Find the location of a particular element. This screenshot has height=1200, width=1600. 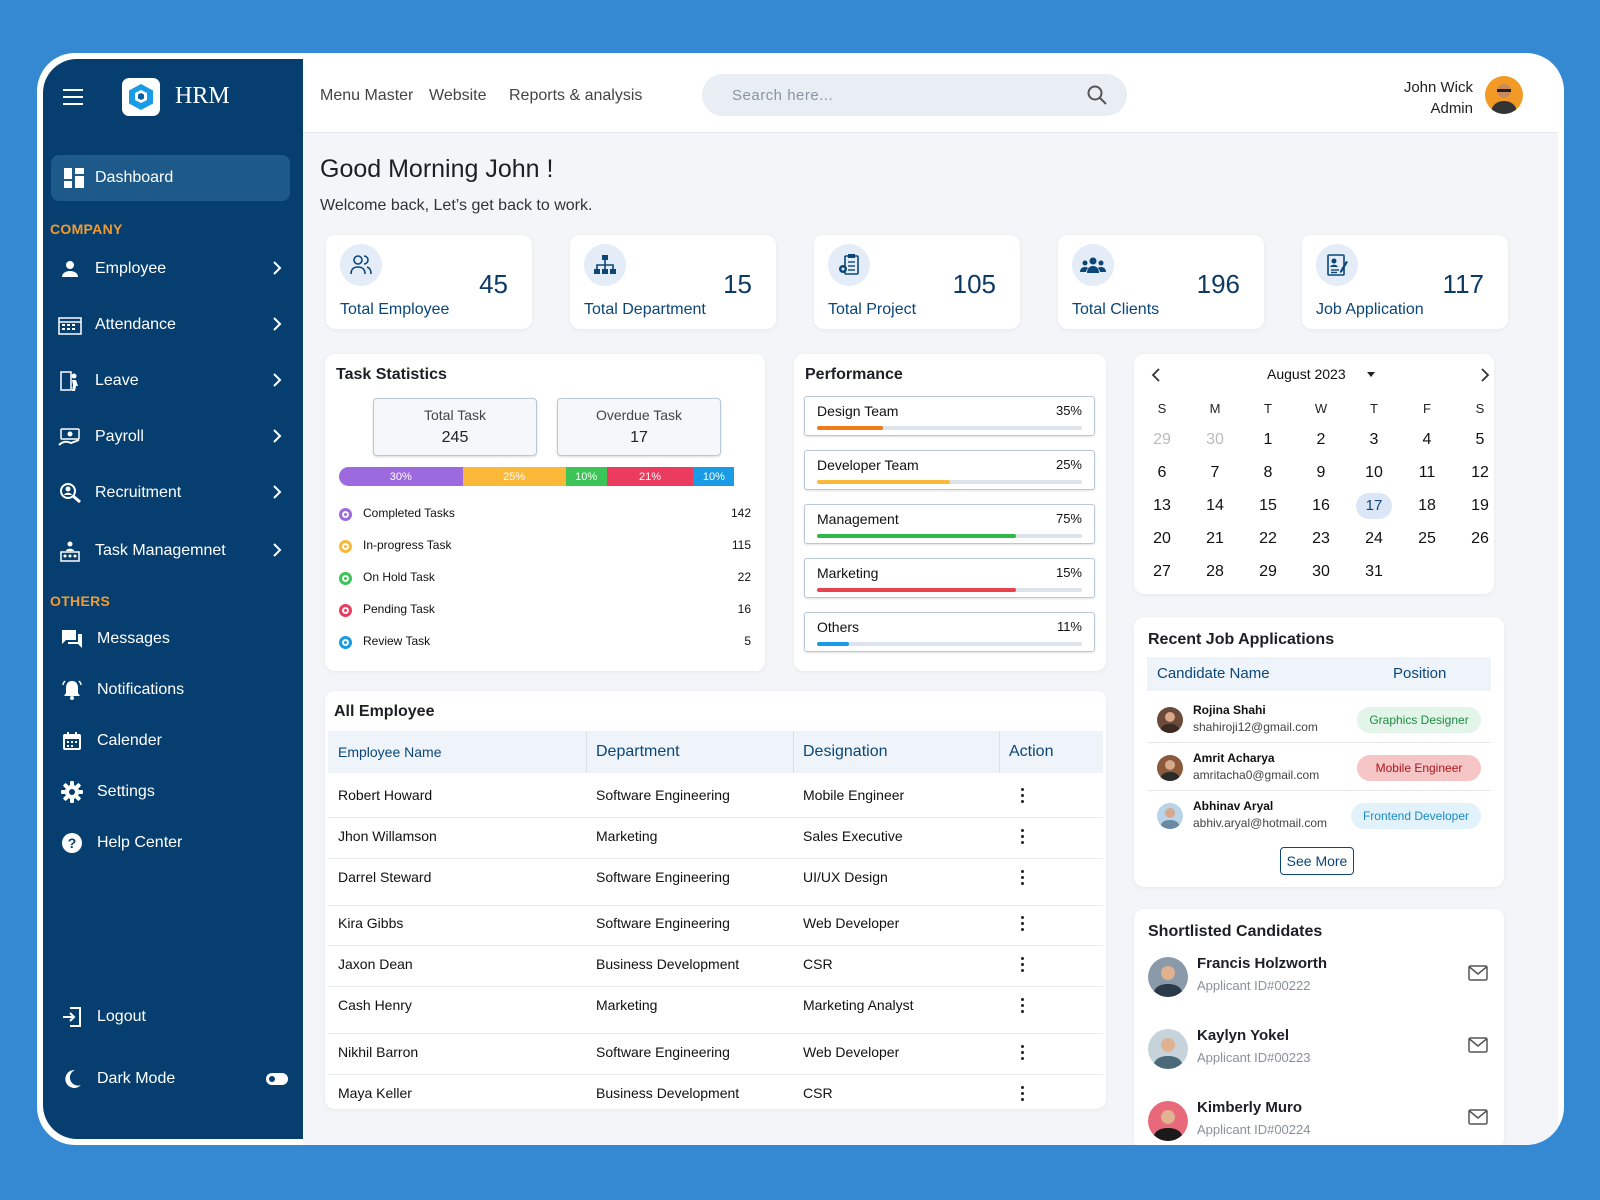

calendar-day: 7 is located at coordinates (1215, 473).